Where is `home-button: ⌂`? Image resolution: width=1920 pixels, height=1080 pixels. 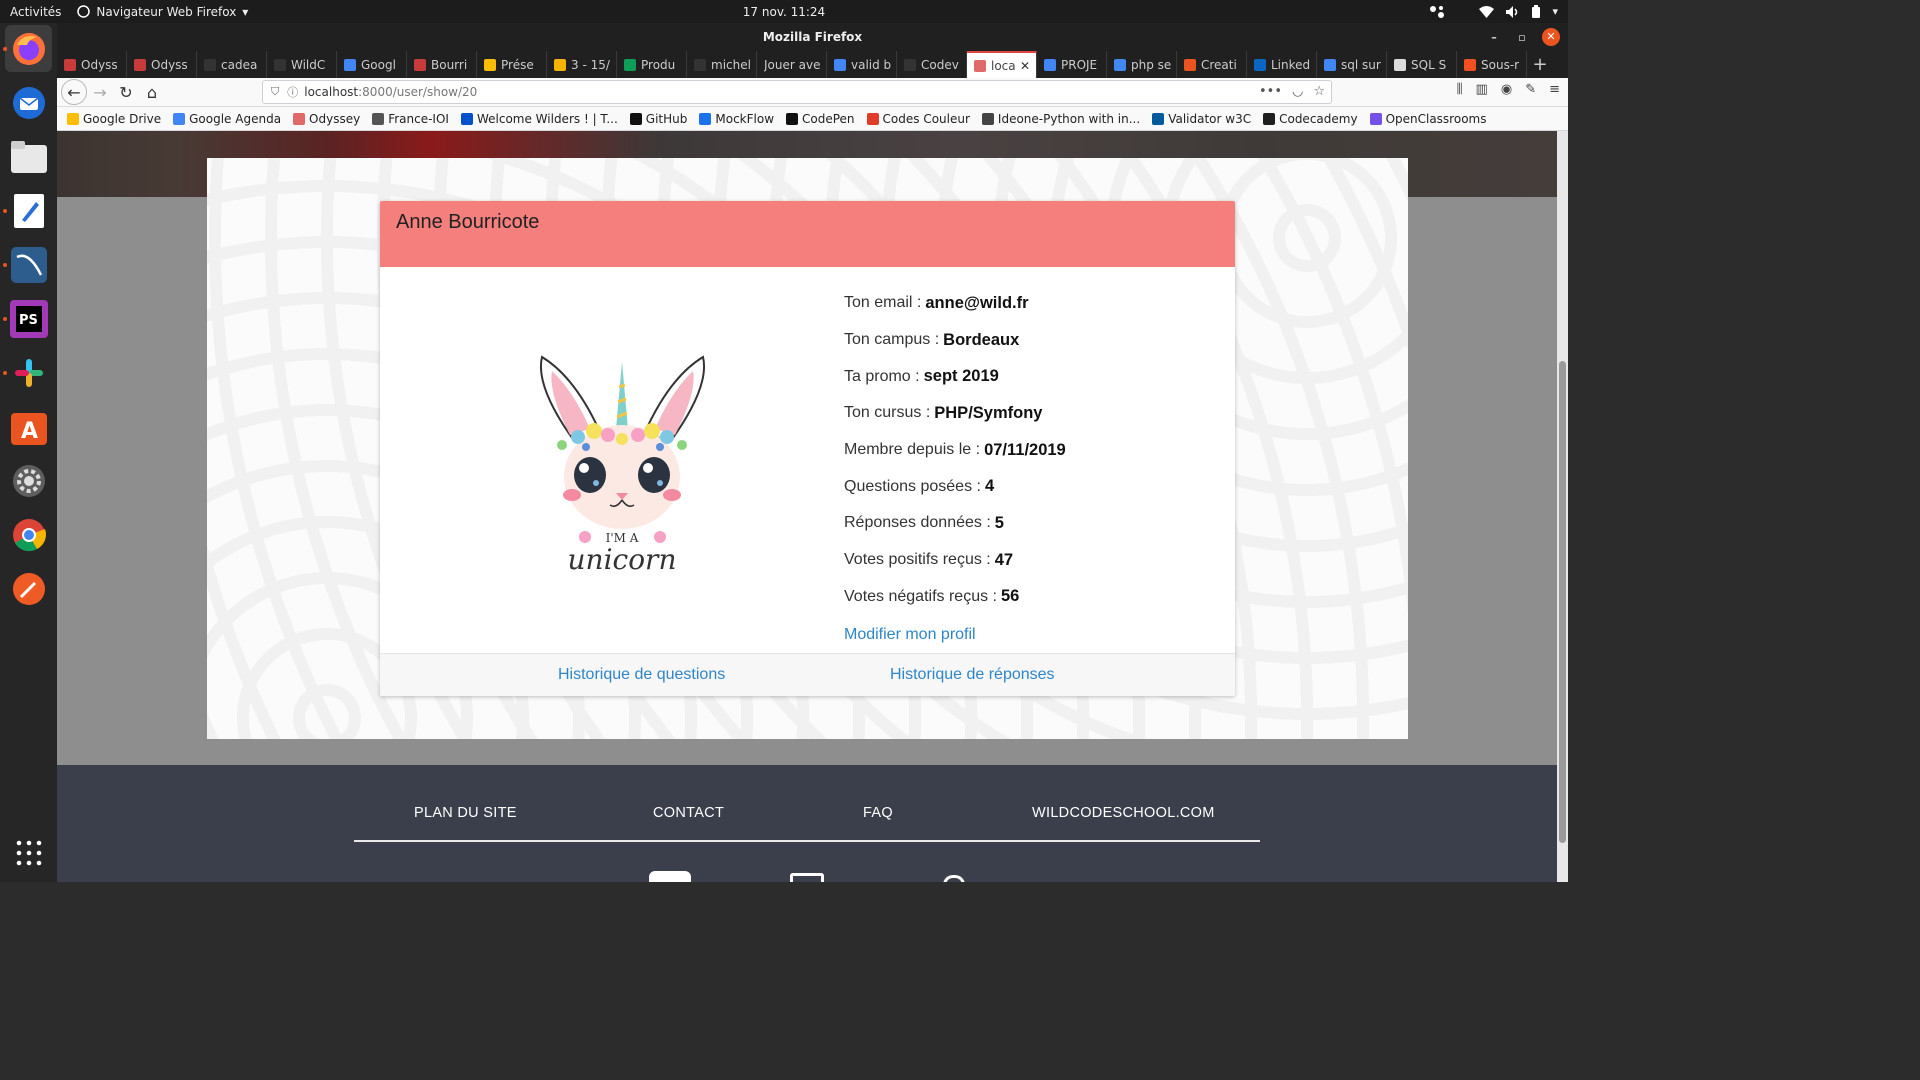
home-button: ⌂ is located at coordinates (152, 92).